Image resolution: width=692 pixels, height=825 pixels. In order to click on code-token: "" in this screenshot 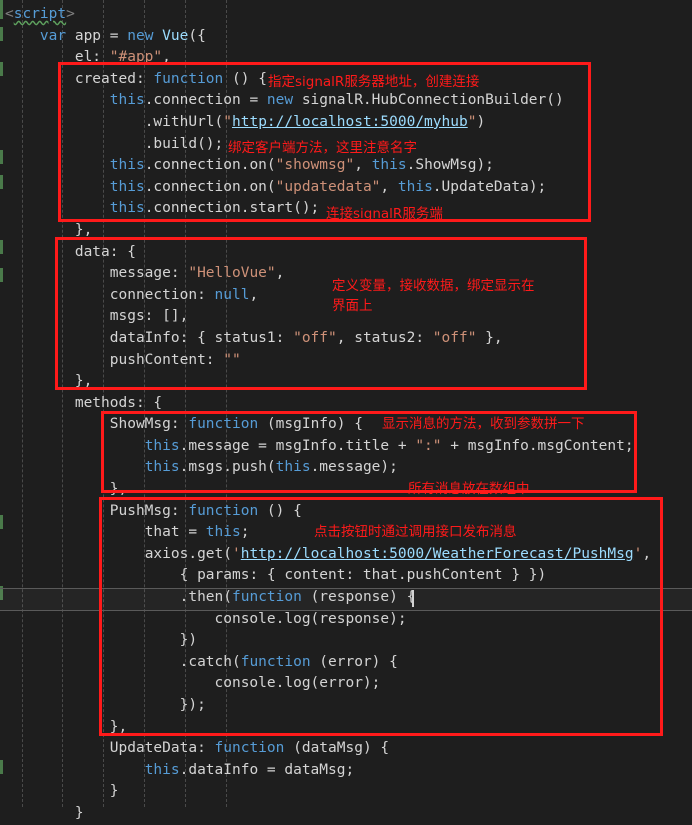, I will do `click(232, 359)`.